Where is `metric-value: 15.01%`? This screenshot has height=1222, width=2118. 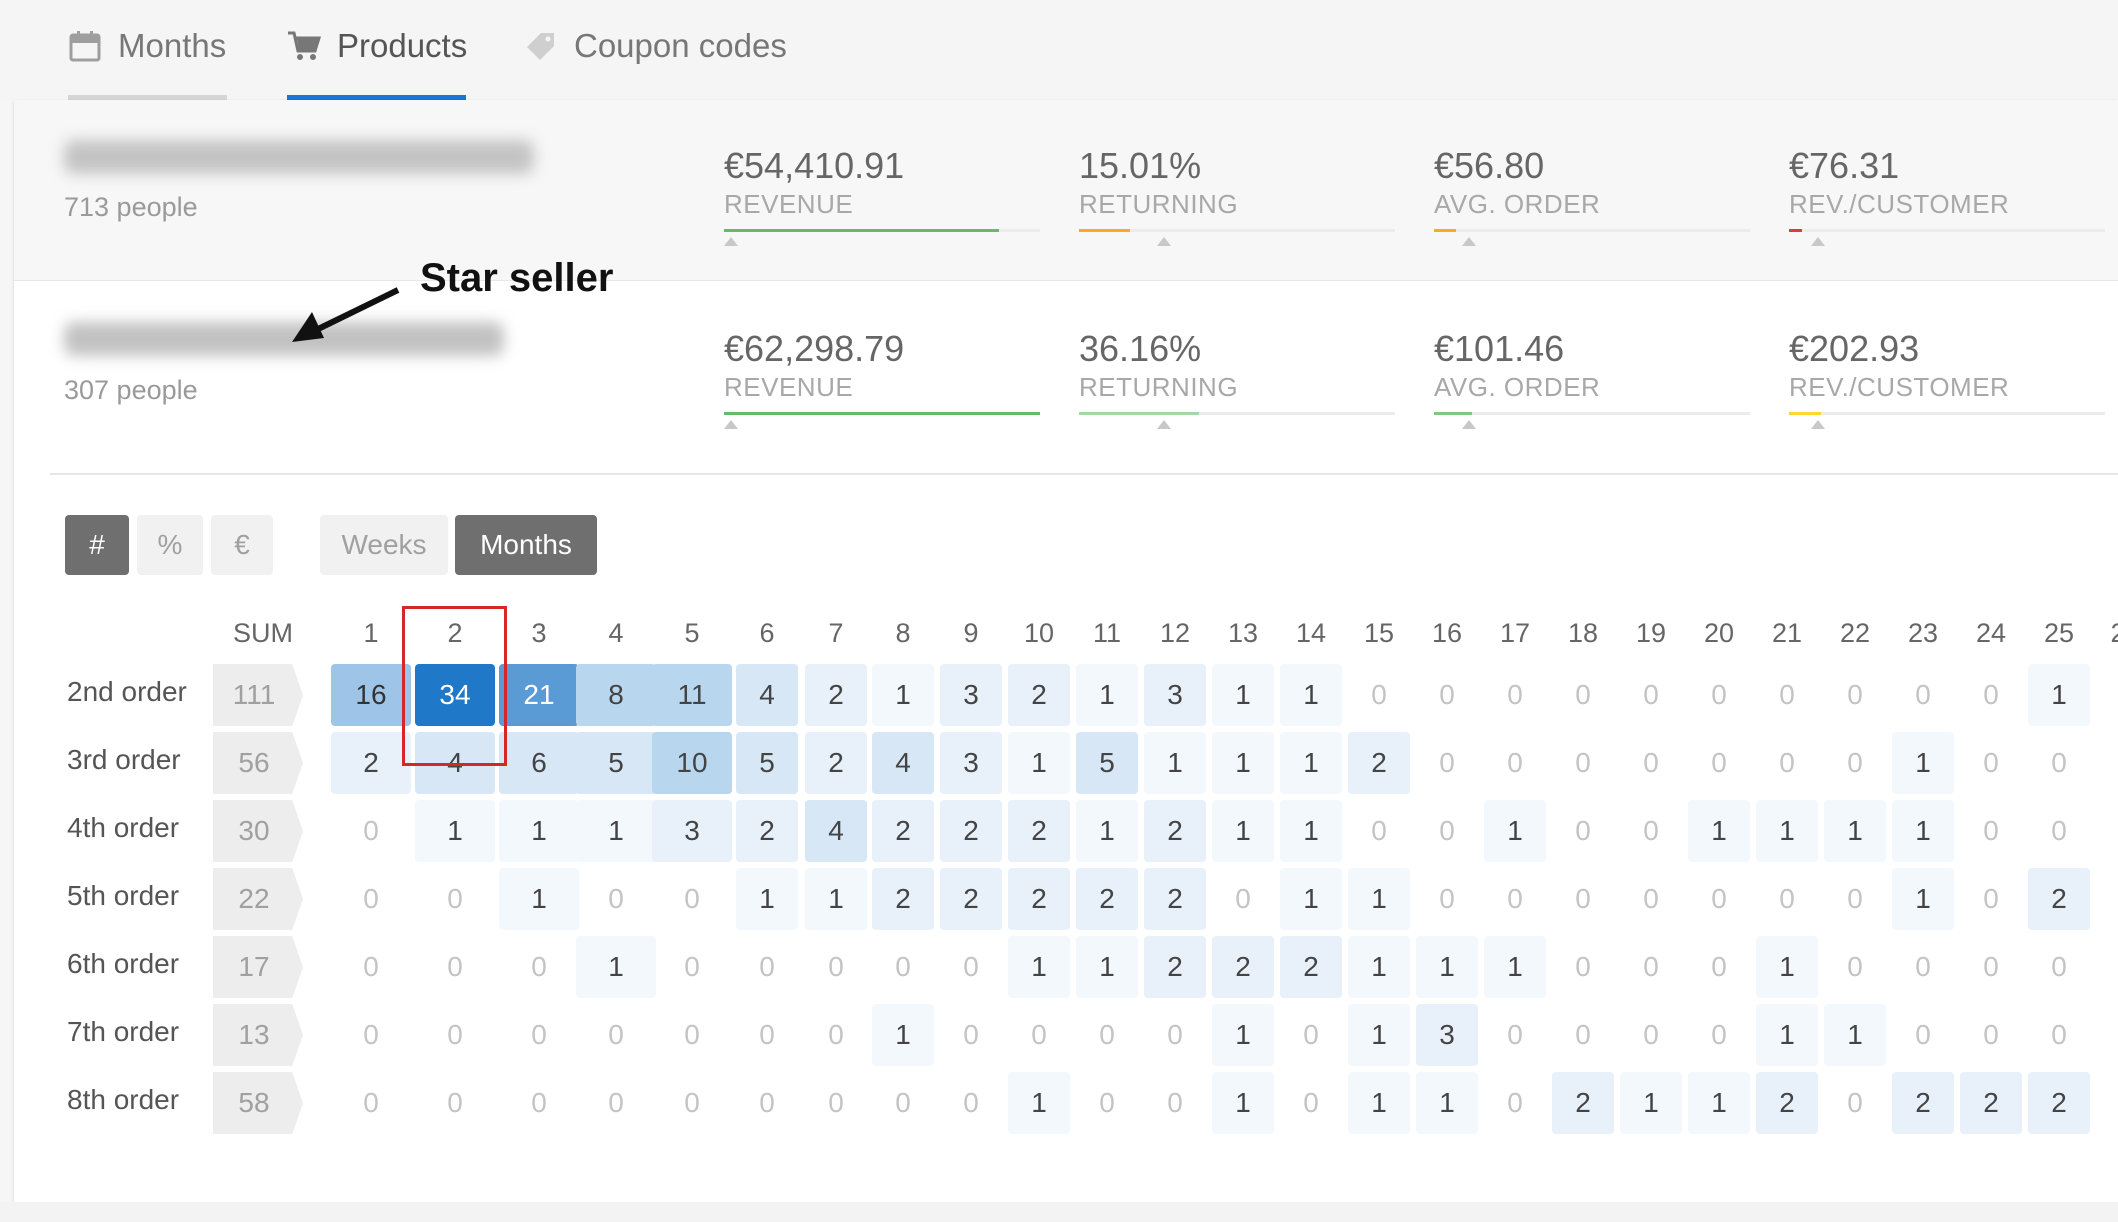
metric-value: 15.01% is located at coordinates (1140, 165).